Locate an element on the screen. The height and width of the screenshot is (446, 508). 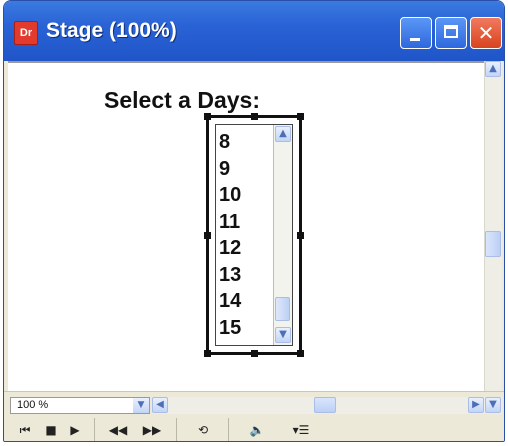
close-icon: ✕ is located at coordinates (486, 33).